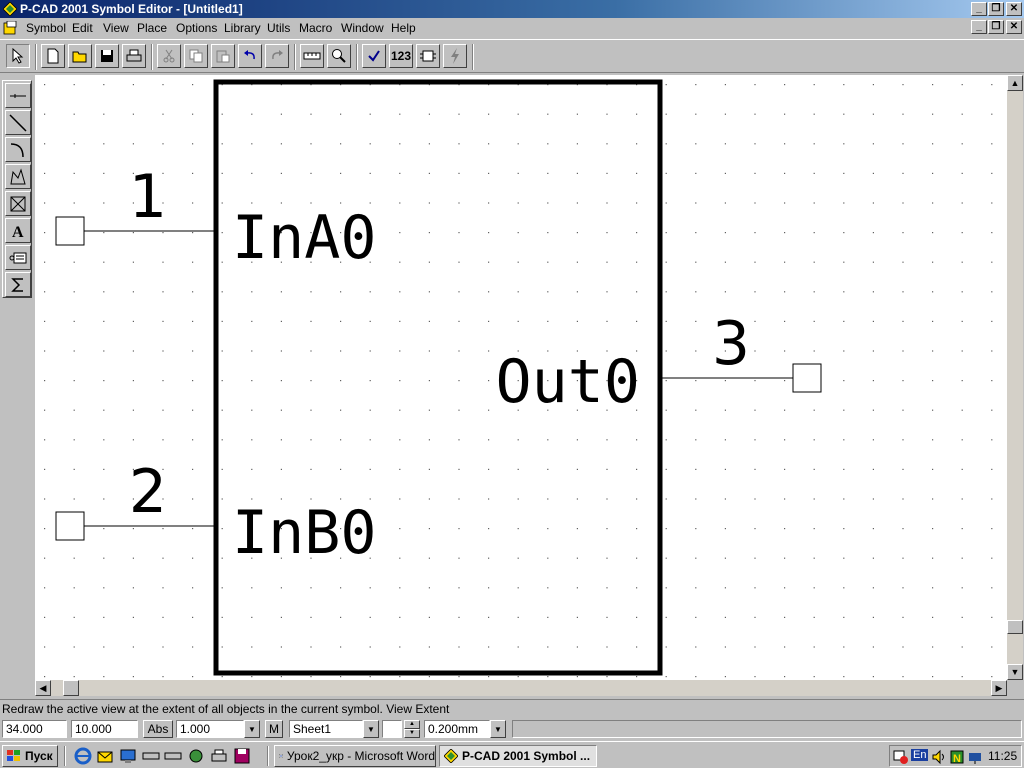 The image size is (1024, 768). What do you see at coordinates (457, 729) in the screenshot?
I see `line-width-select: 0.200mm` at bounding box center [457, 729].